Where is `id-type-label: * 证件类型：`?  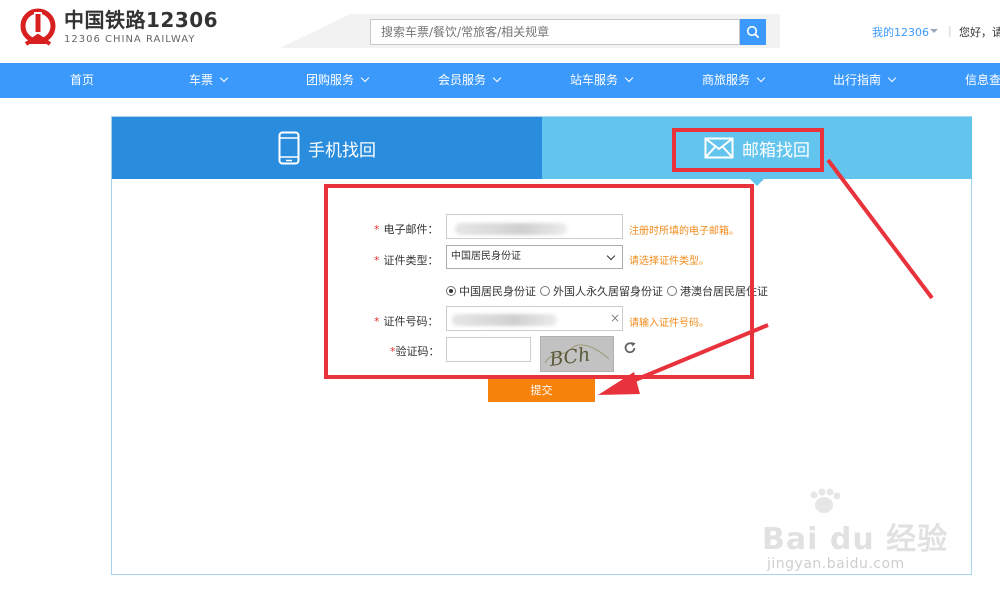 id-type-label: * 证件类型： is located at coordinates (406, 260).